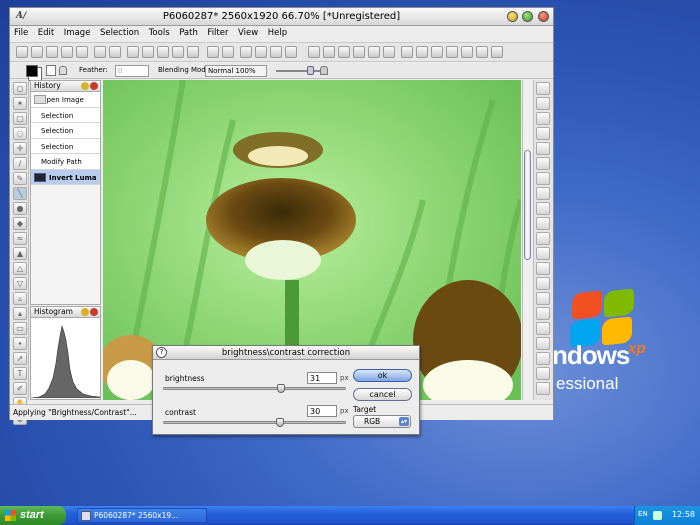 This screenshot has height=525, width=700. What do you see at coordinates (314, 52) in the screenshot?
I see `hand-icon` at bounding box center [314, 52].